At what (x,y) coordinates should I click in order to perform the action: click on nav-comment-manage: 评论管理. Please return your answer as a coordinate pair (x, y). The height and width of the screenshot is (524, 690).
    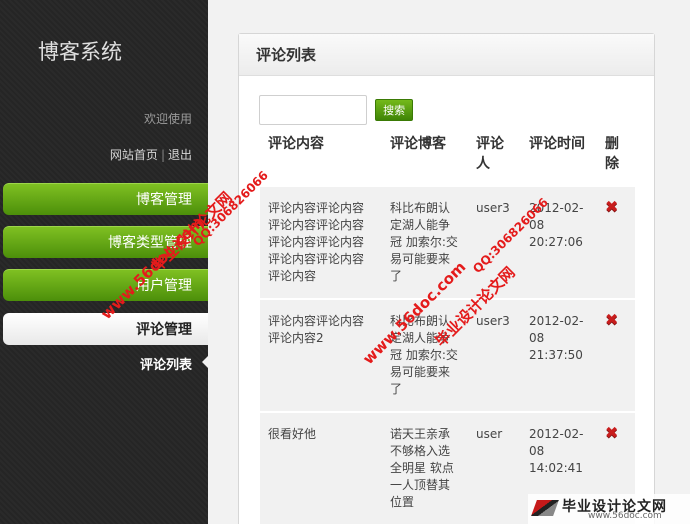
    Looking at the image, I should click on (105, 329).